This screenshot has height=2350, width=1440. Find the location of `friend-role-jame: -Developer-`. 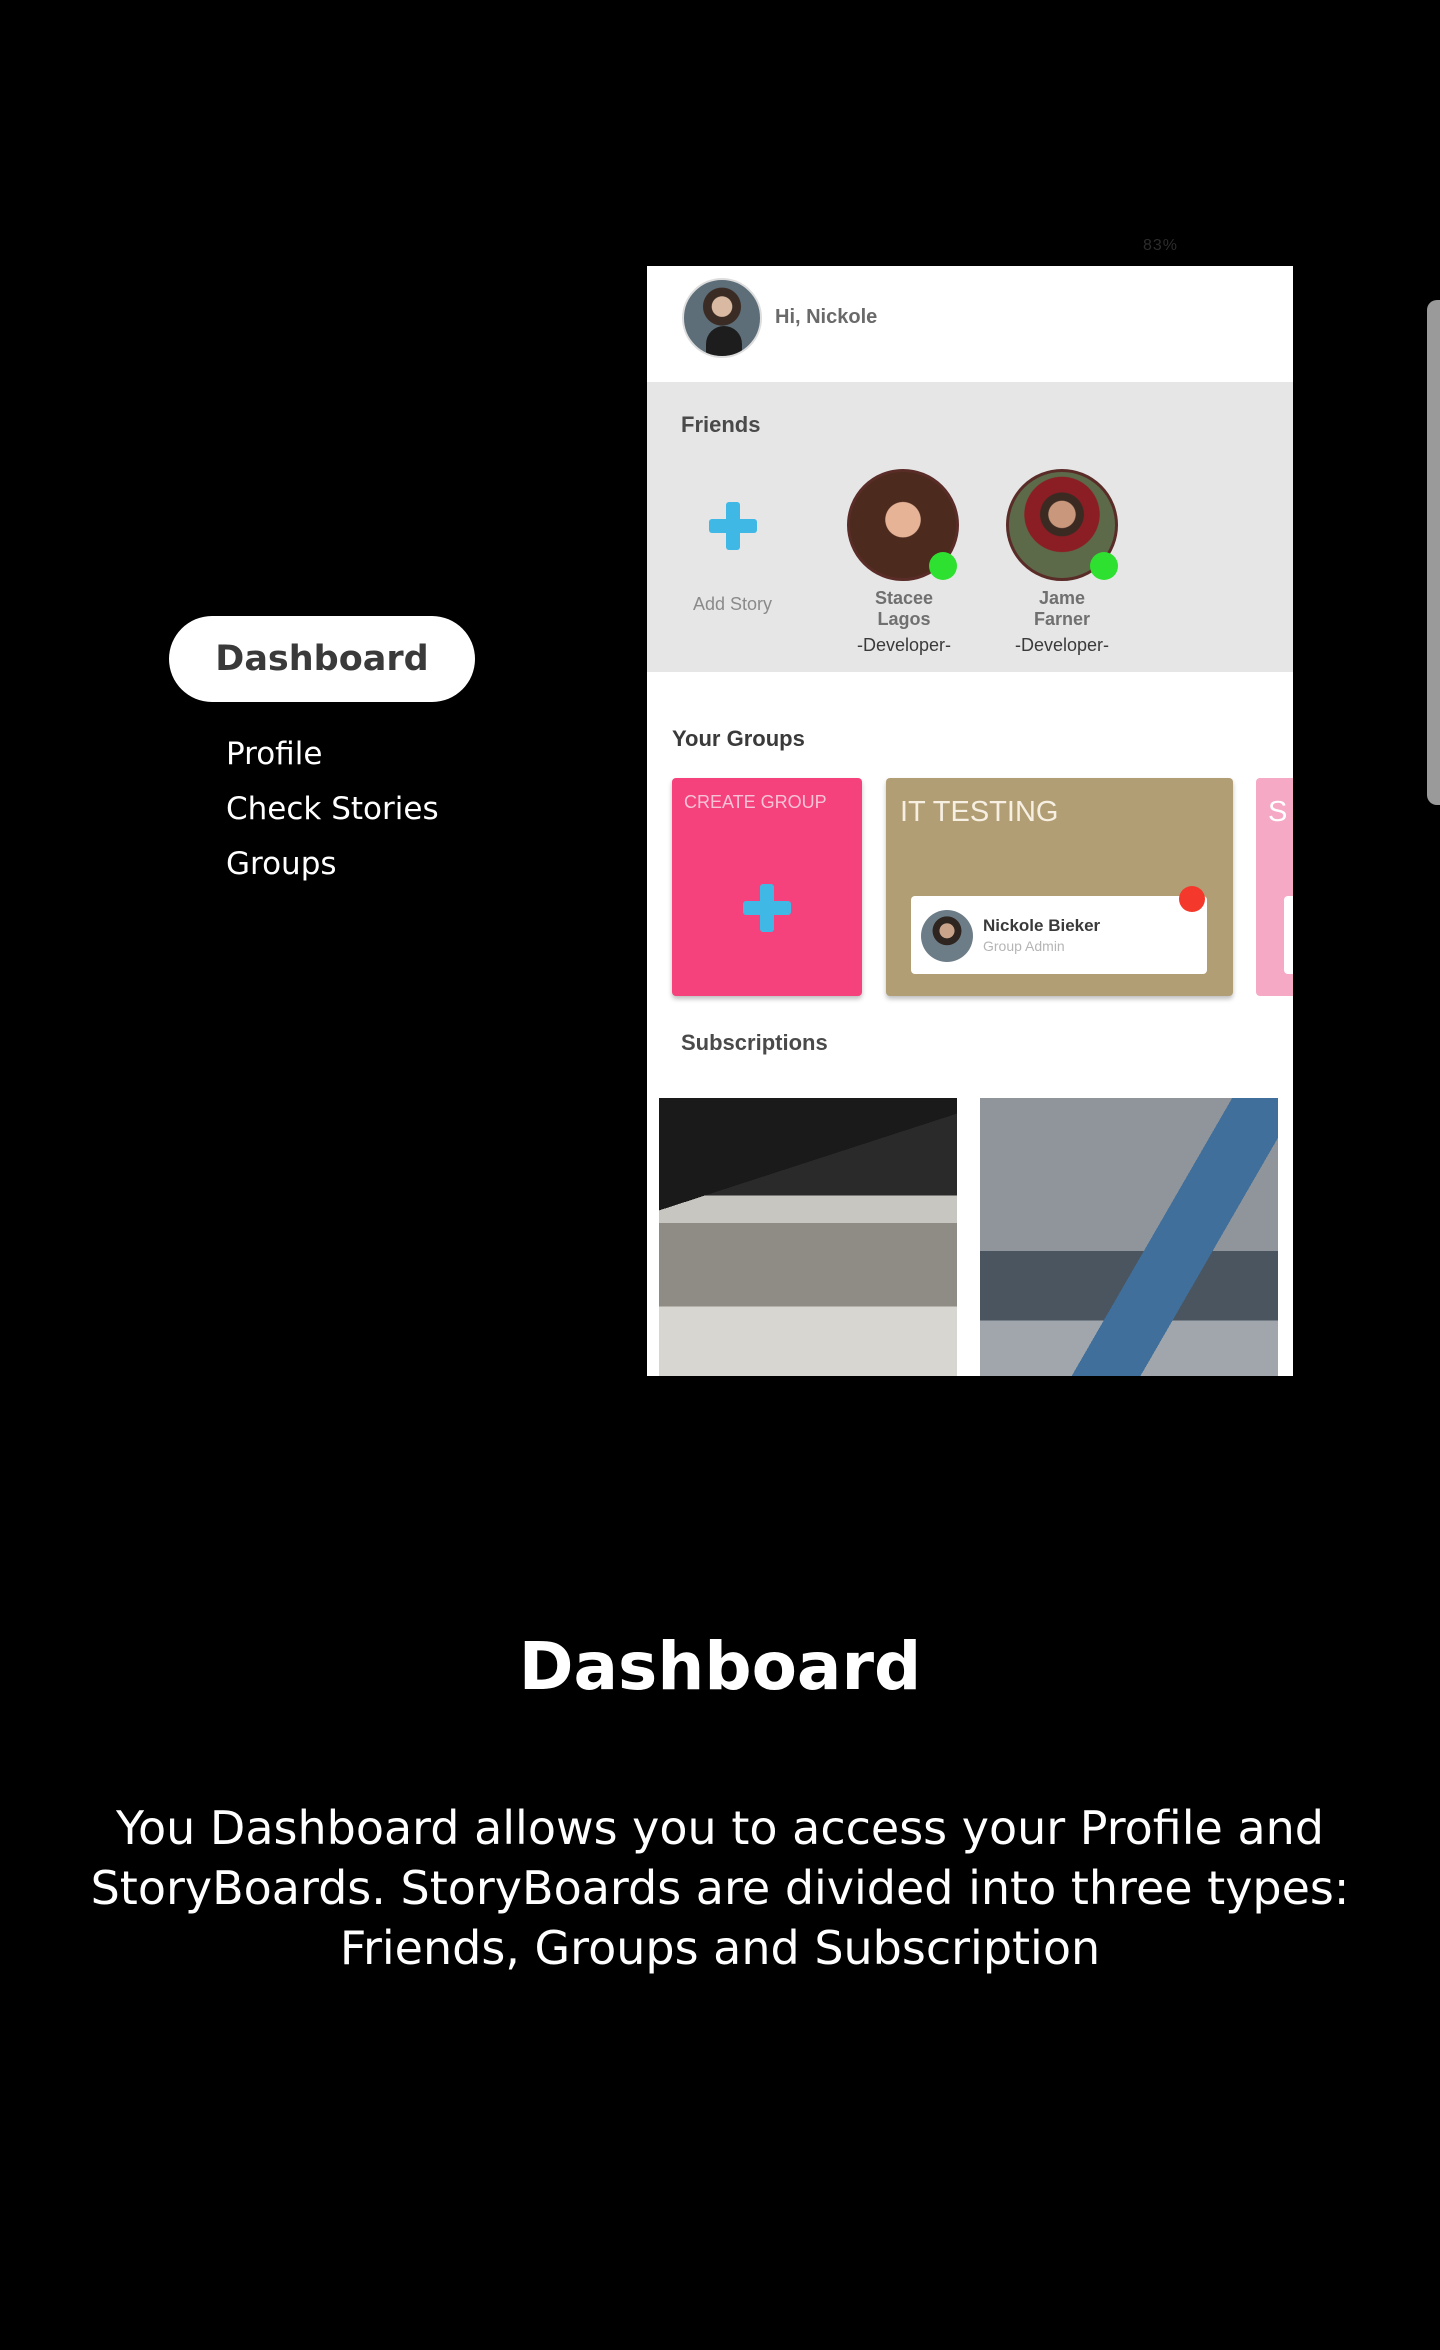

friend-role-jame: -Developer- is located at coordinates (1062, 645).